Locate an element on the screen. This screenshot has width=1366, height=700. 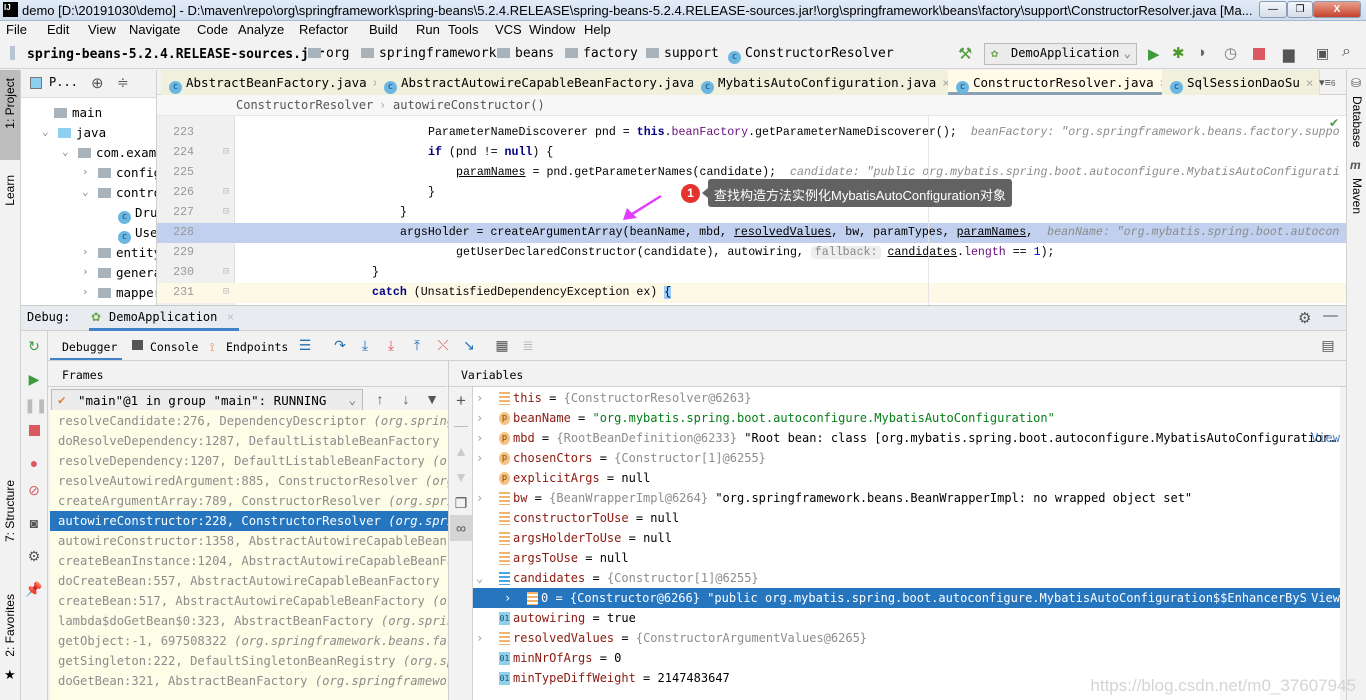
remove-watch-icon: — is located at coordinates (461, 425).